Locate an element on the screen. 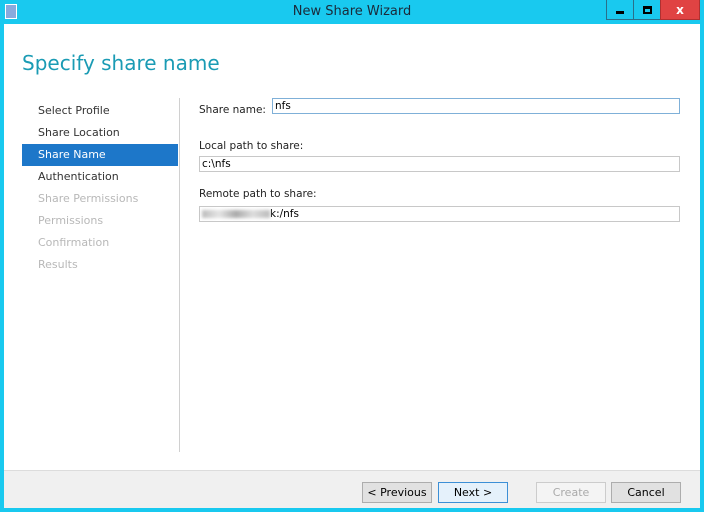 The width and height of the screenshot is (704, 512). step-results: Results is located at coordinates (58, 264).